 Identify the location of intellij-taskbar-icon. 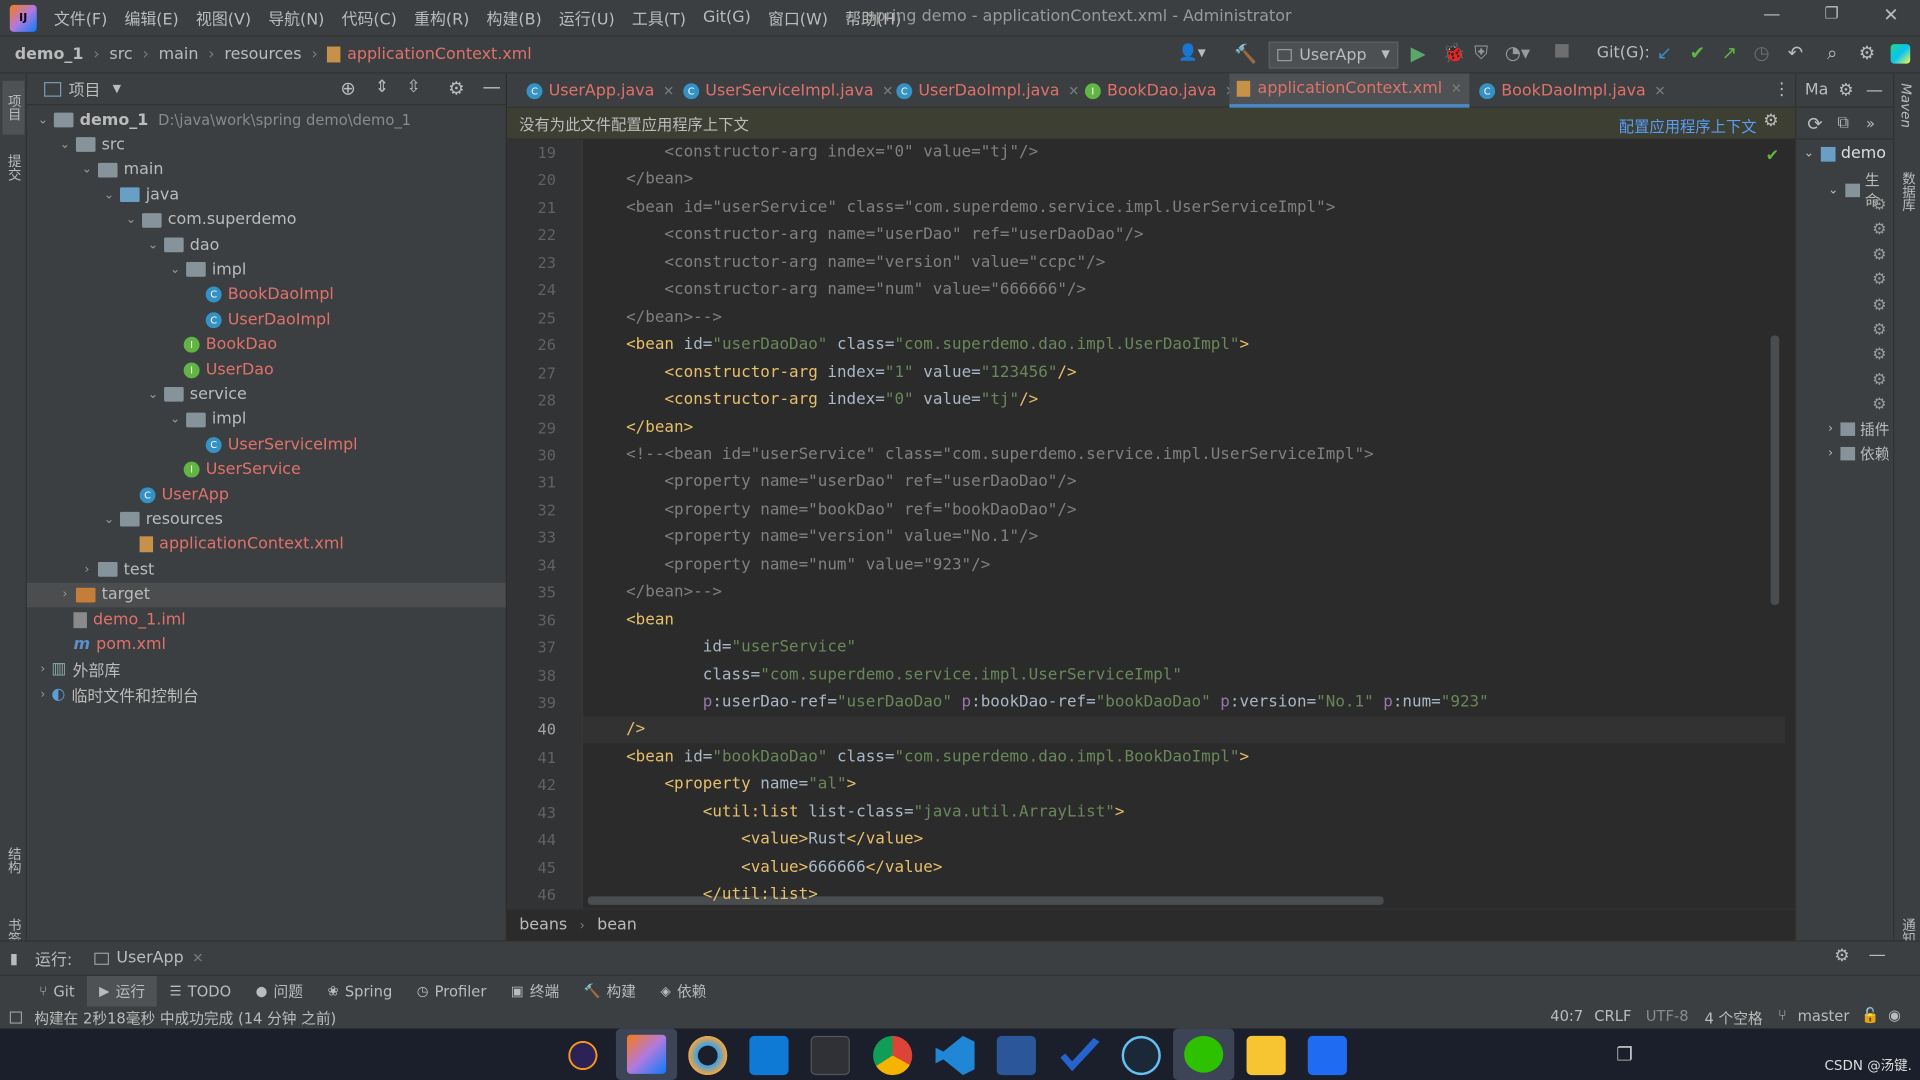
(646, 1054).